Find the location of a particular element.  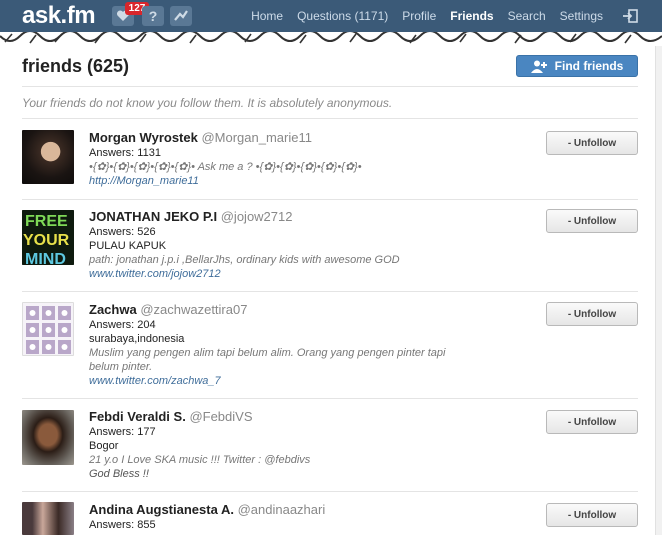

friend-name: Zachwa is located at coordinates (113, 309).